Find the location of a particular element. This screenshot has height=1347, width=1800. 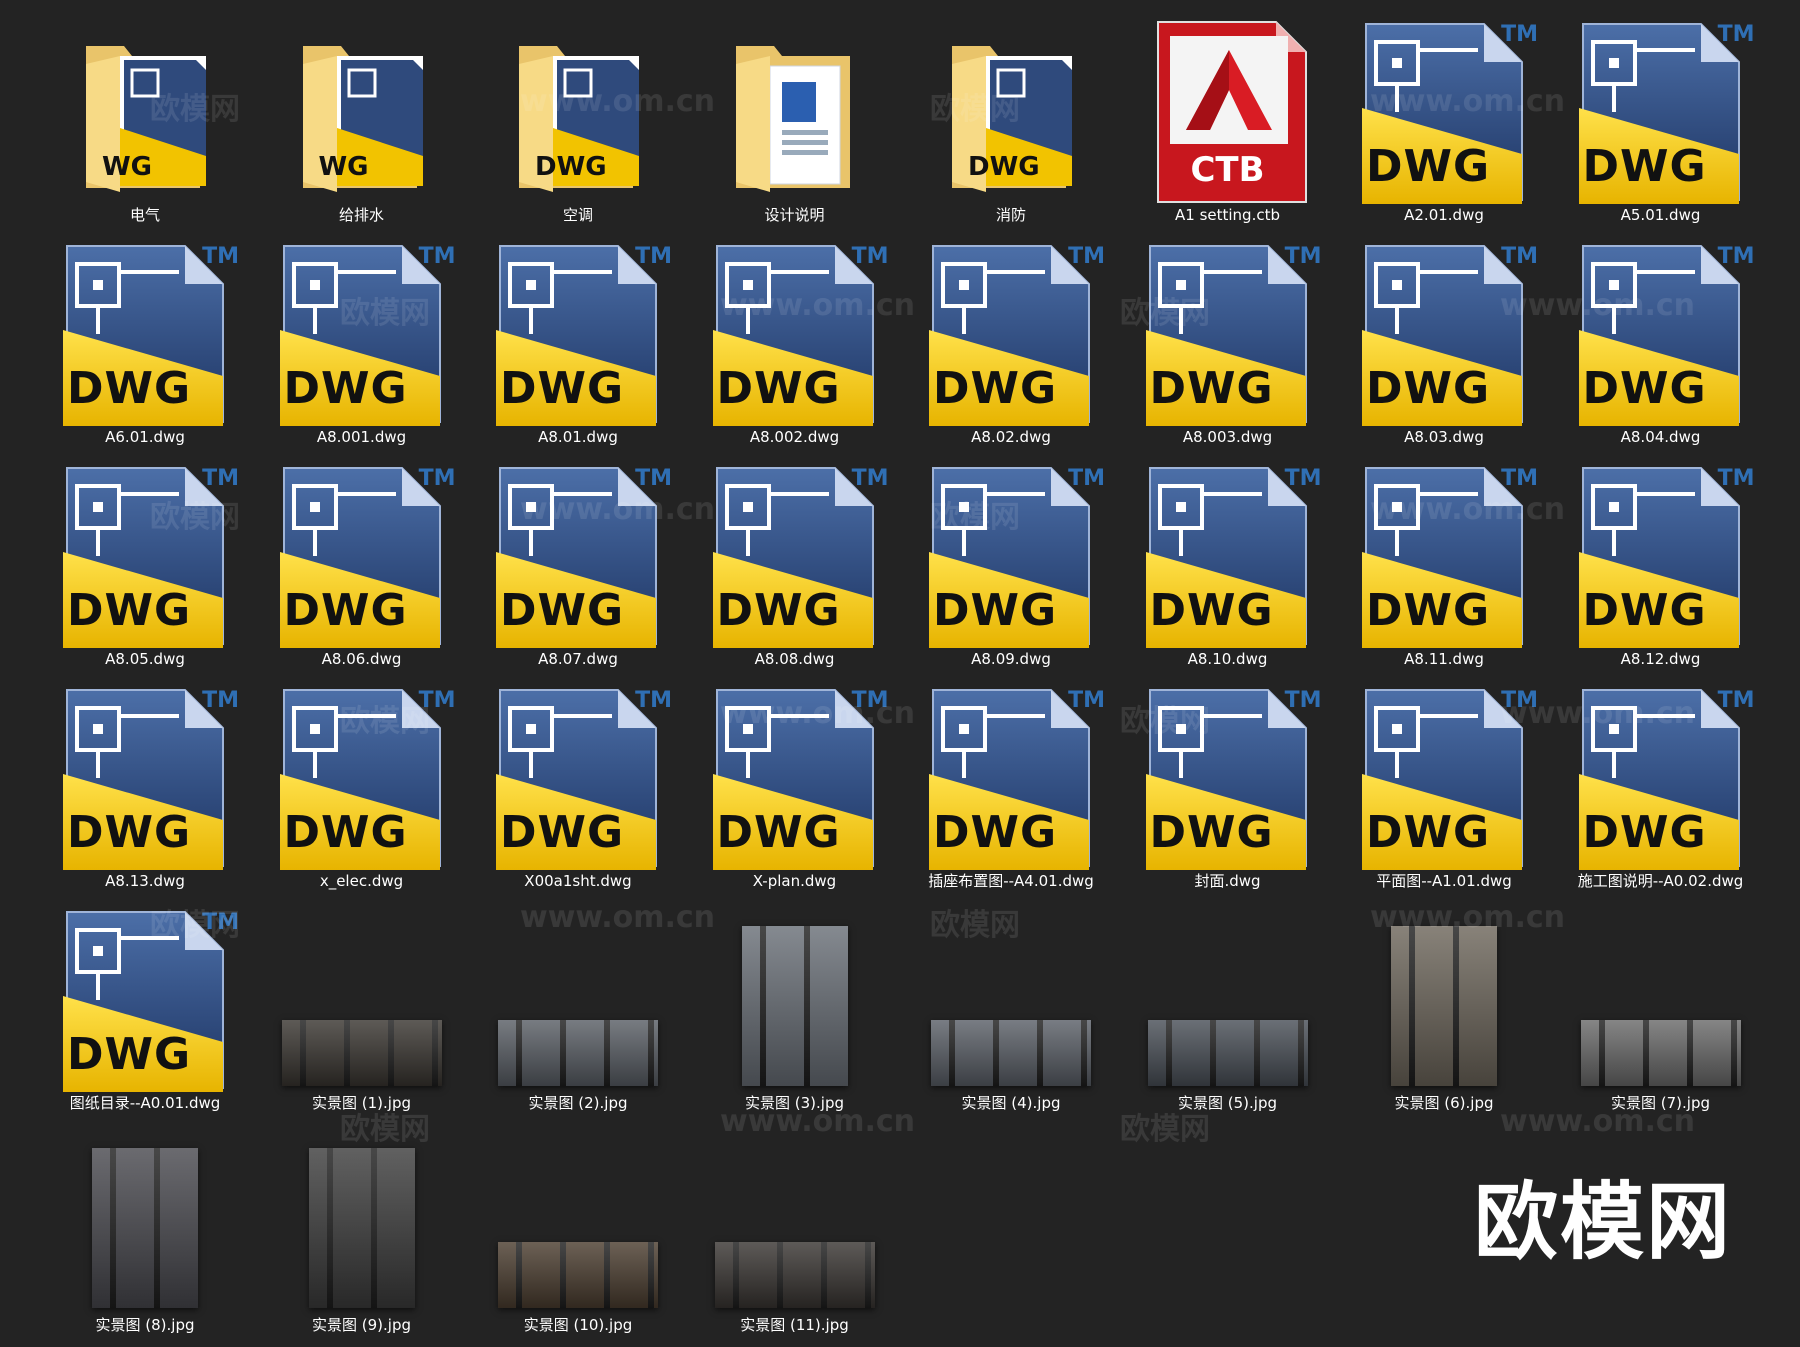

file-name: 插座布置图--A4.01.dwg is located at coordinates (1011, 881).